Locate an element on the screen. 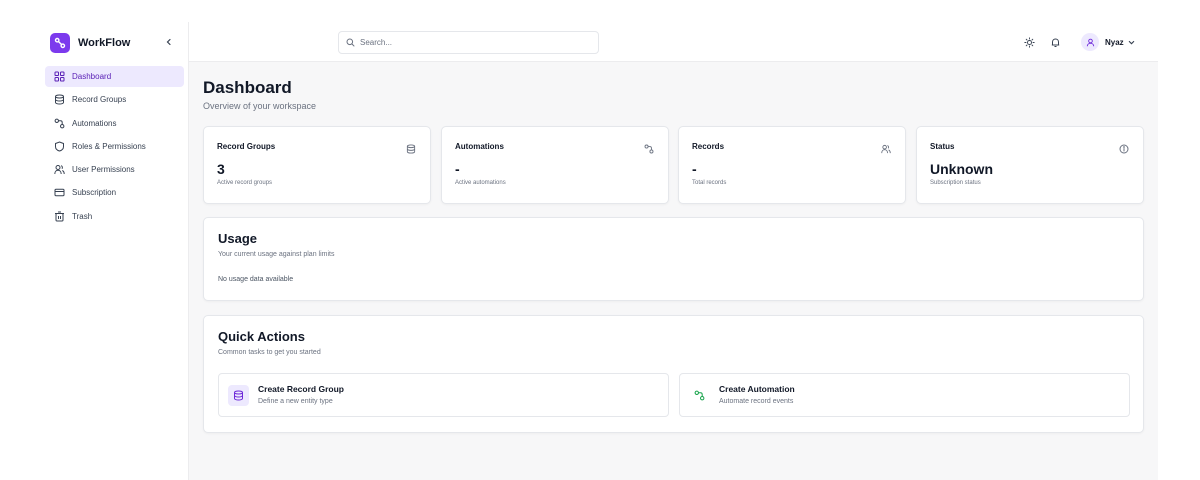 The height and width of the screenshot is (480, 1200). sidebar-item-label: Dashboard is located at coordinates (92, 76).